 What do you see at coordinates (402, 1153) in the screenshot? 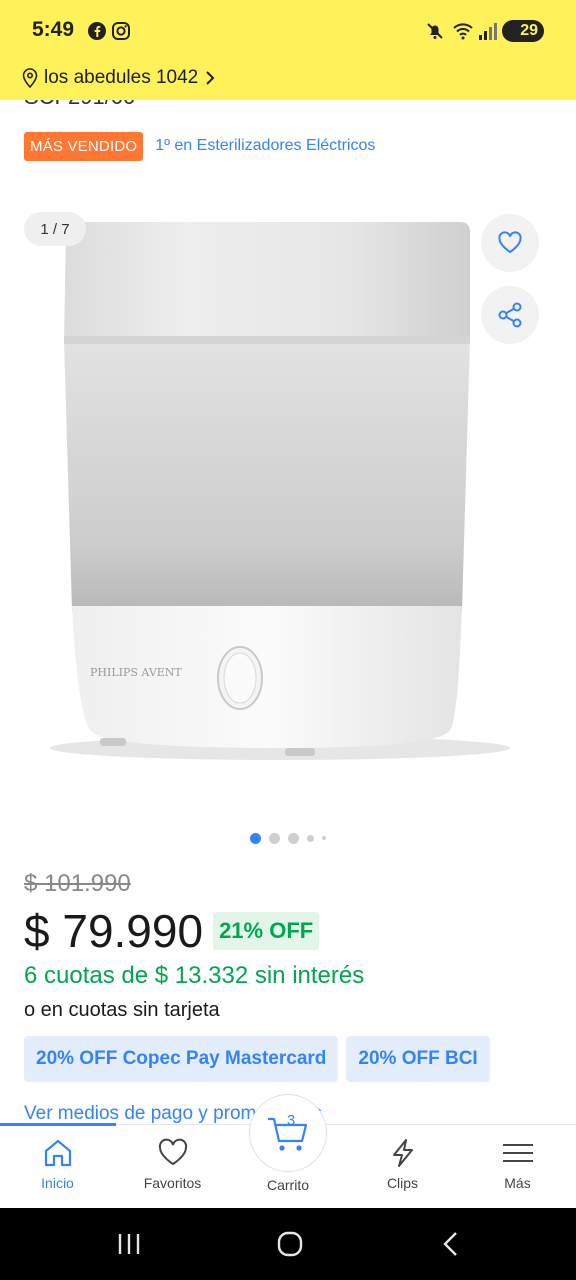
I see `lightning-icon` at bounding box center [402, 1153].